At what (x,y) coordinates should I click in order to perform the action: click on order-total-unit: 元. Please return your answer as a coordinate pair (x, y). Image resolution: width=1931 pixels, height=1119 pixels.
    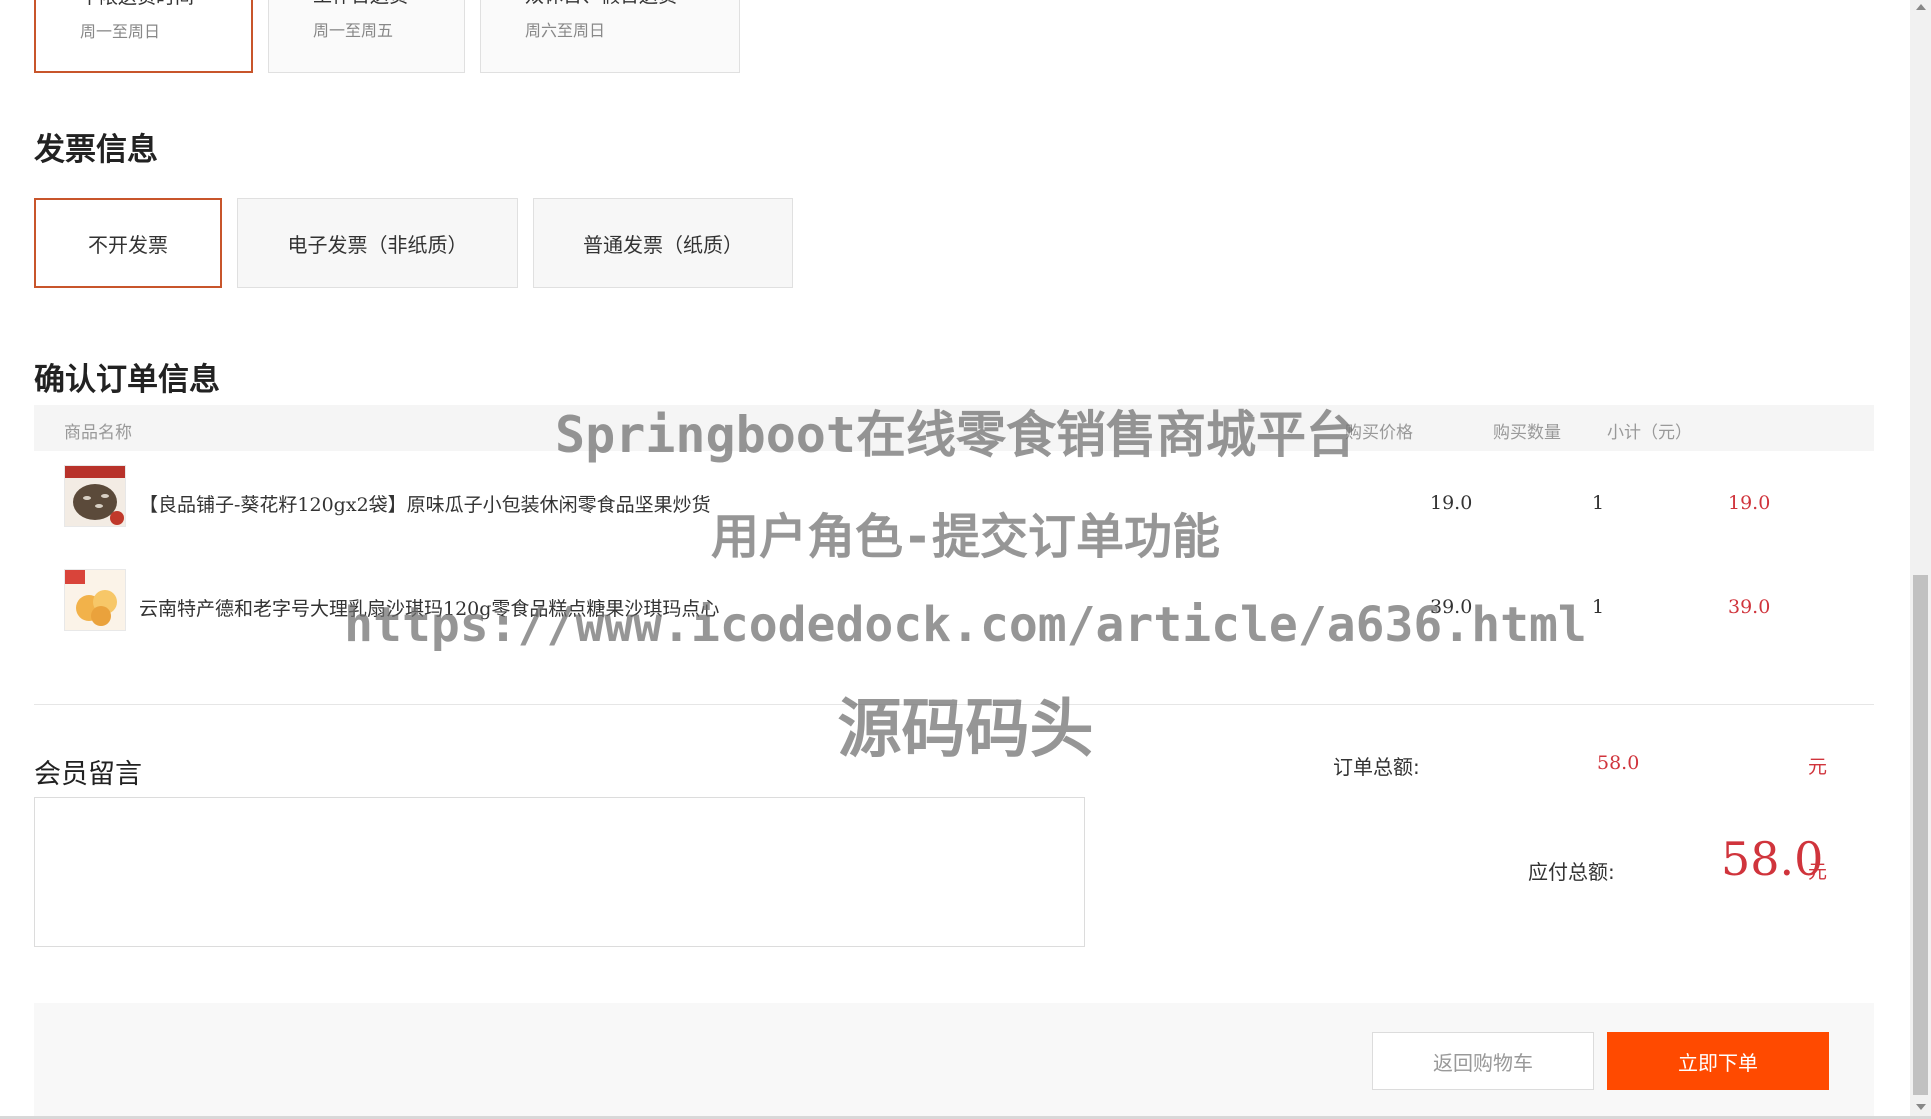
    Looking at the image, I should click on (1818, 767).